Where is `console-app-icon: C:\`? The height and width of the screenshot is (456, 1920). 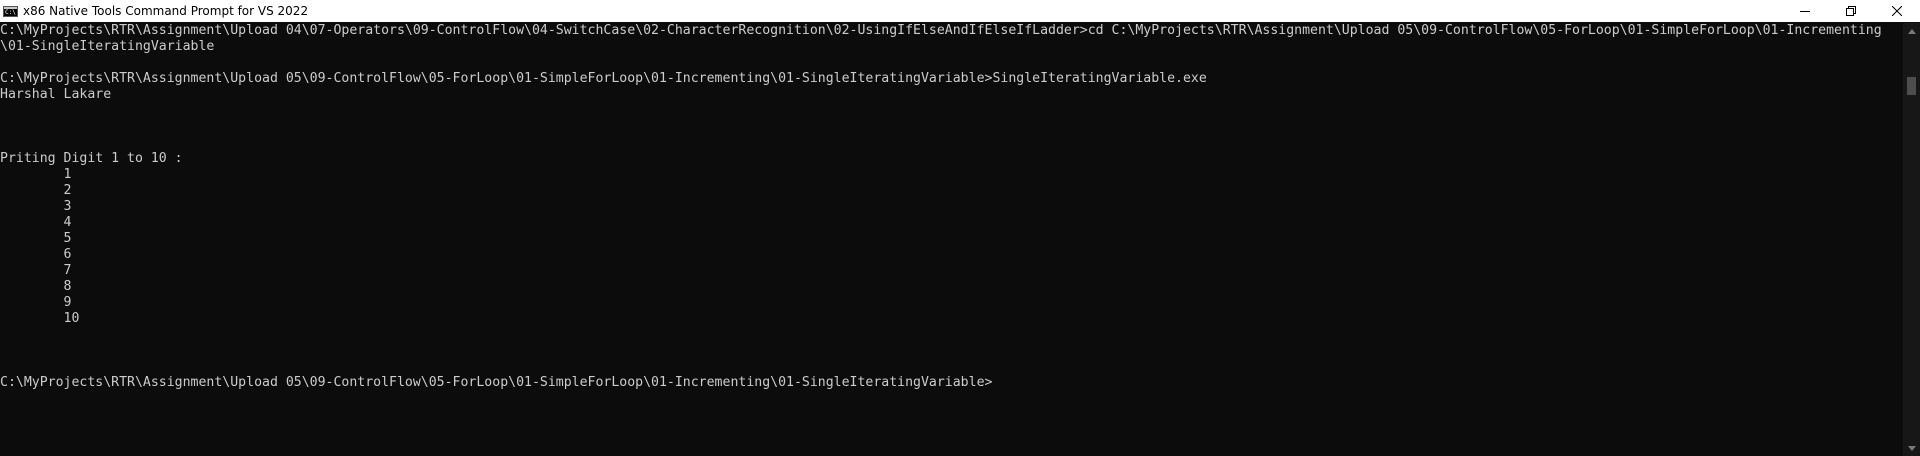
console-app-icon: C:\ is located at coordinates (10, 11).